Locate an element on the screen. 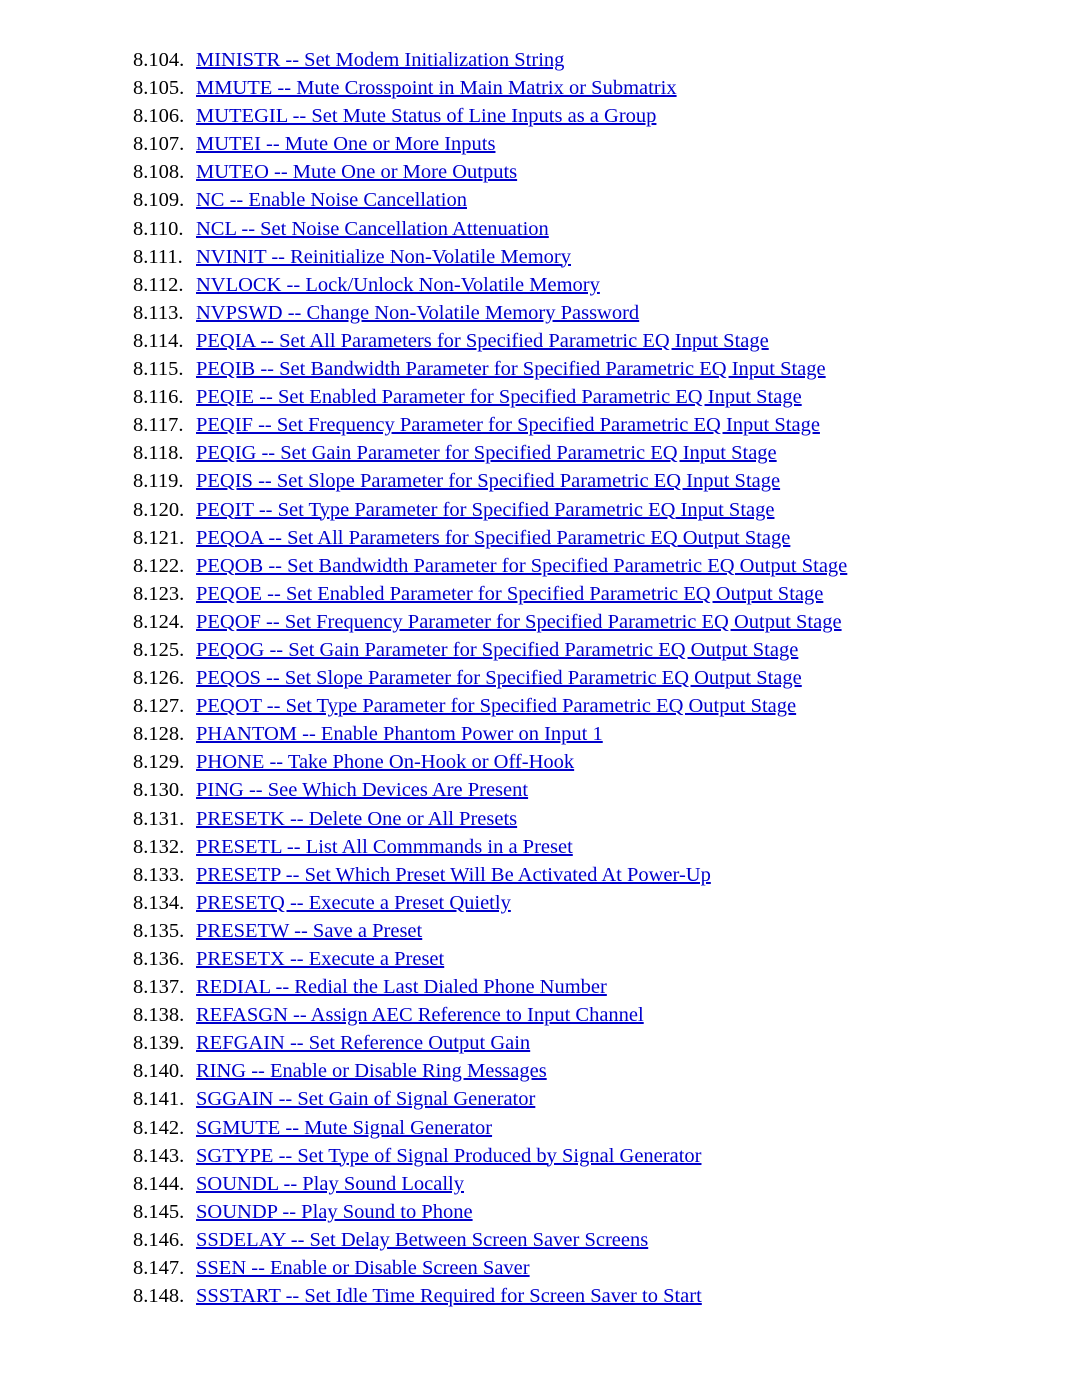 Image resolution: width=1080 pixels, height=1397 pixels. toc-entry-link: SOUNDP -- Play Sound to Phone is located at coordinates (334, 1212).